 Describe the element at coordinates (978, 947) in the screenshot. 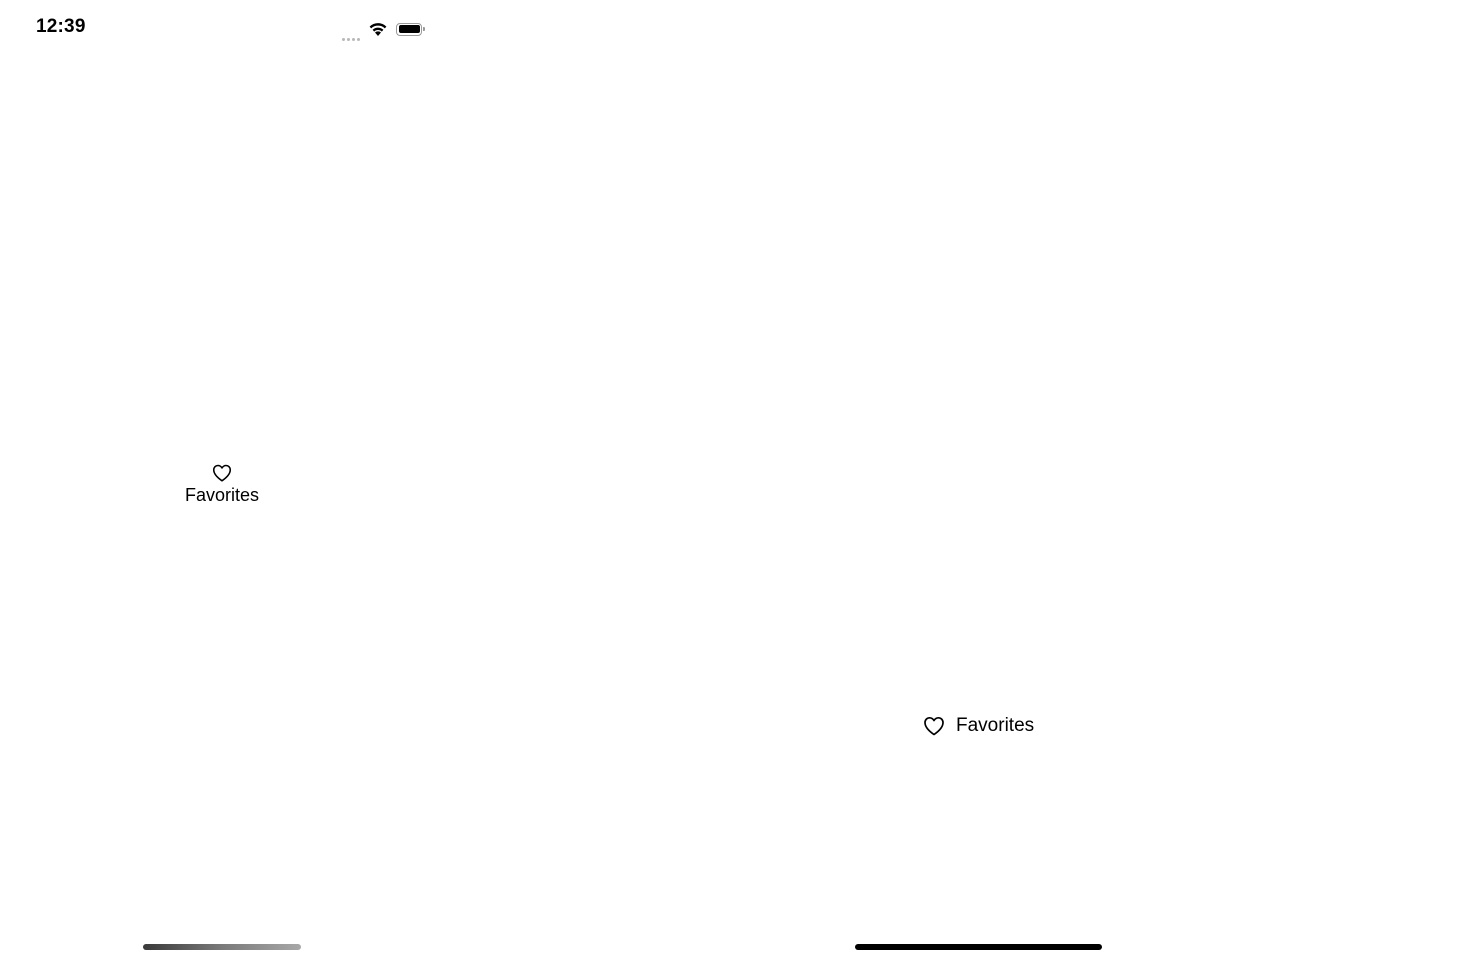

I see `home-indicator-landscape` at that location.